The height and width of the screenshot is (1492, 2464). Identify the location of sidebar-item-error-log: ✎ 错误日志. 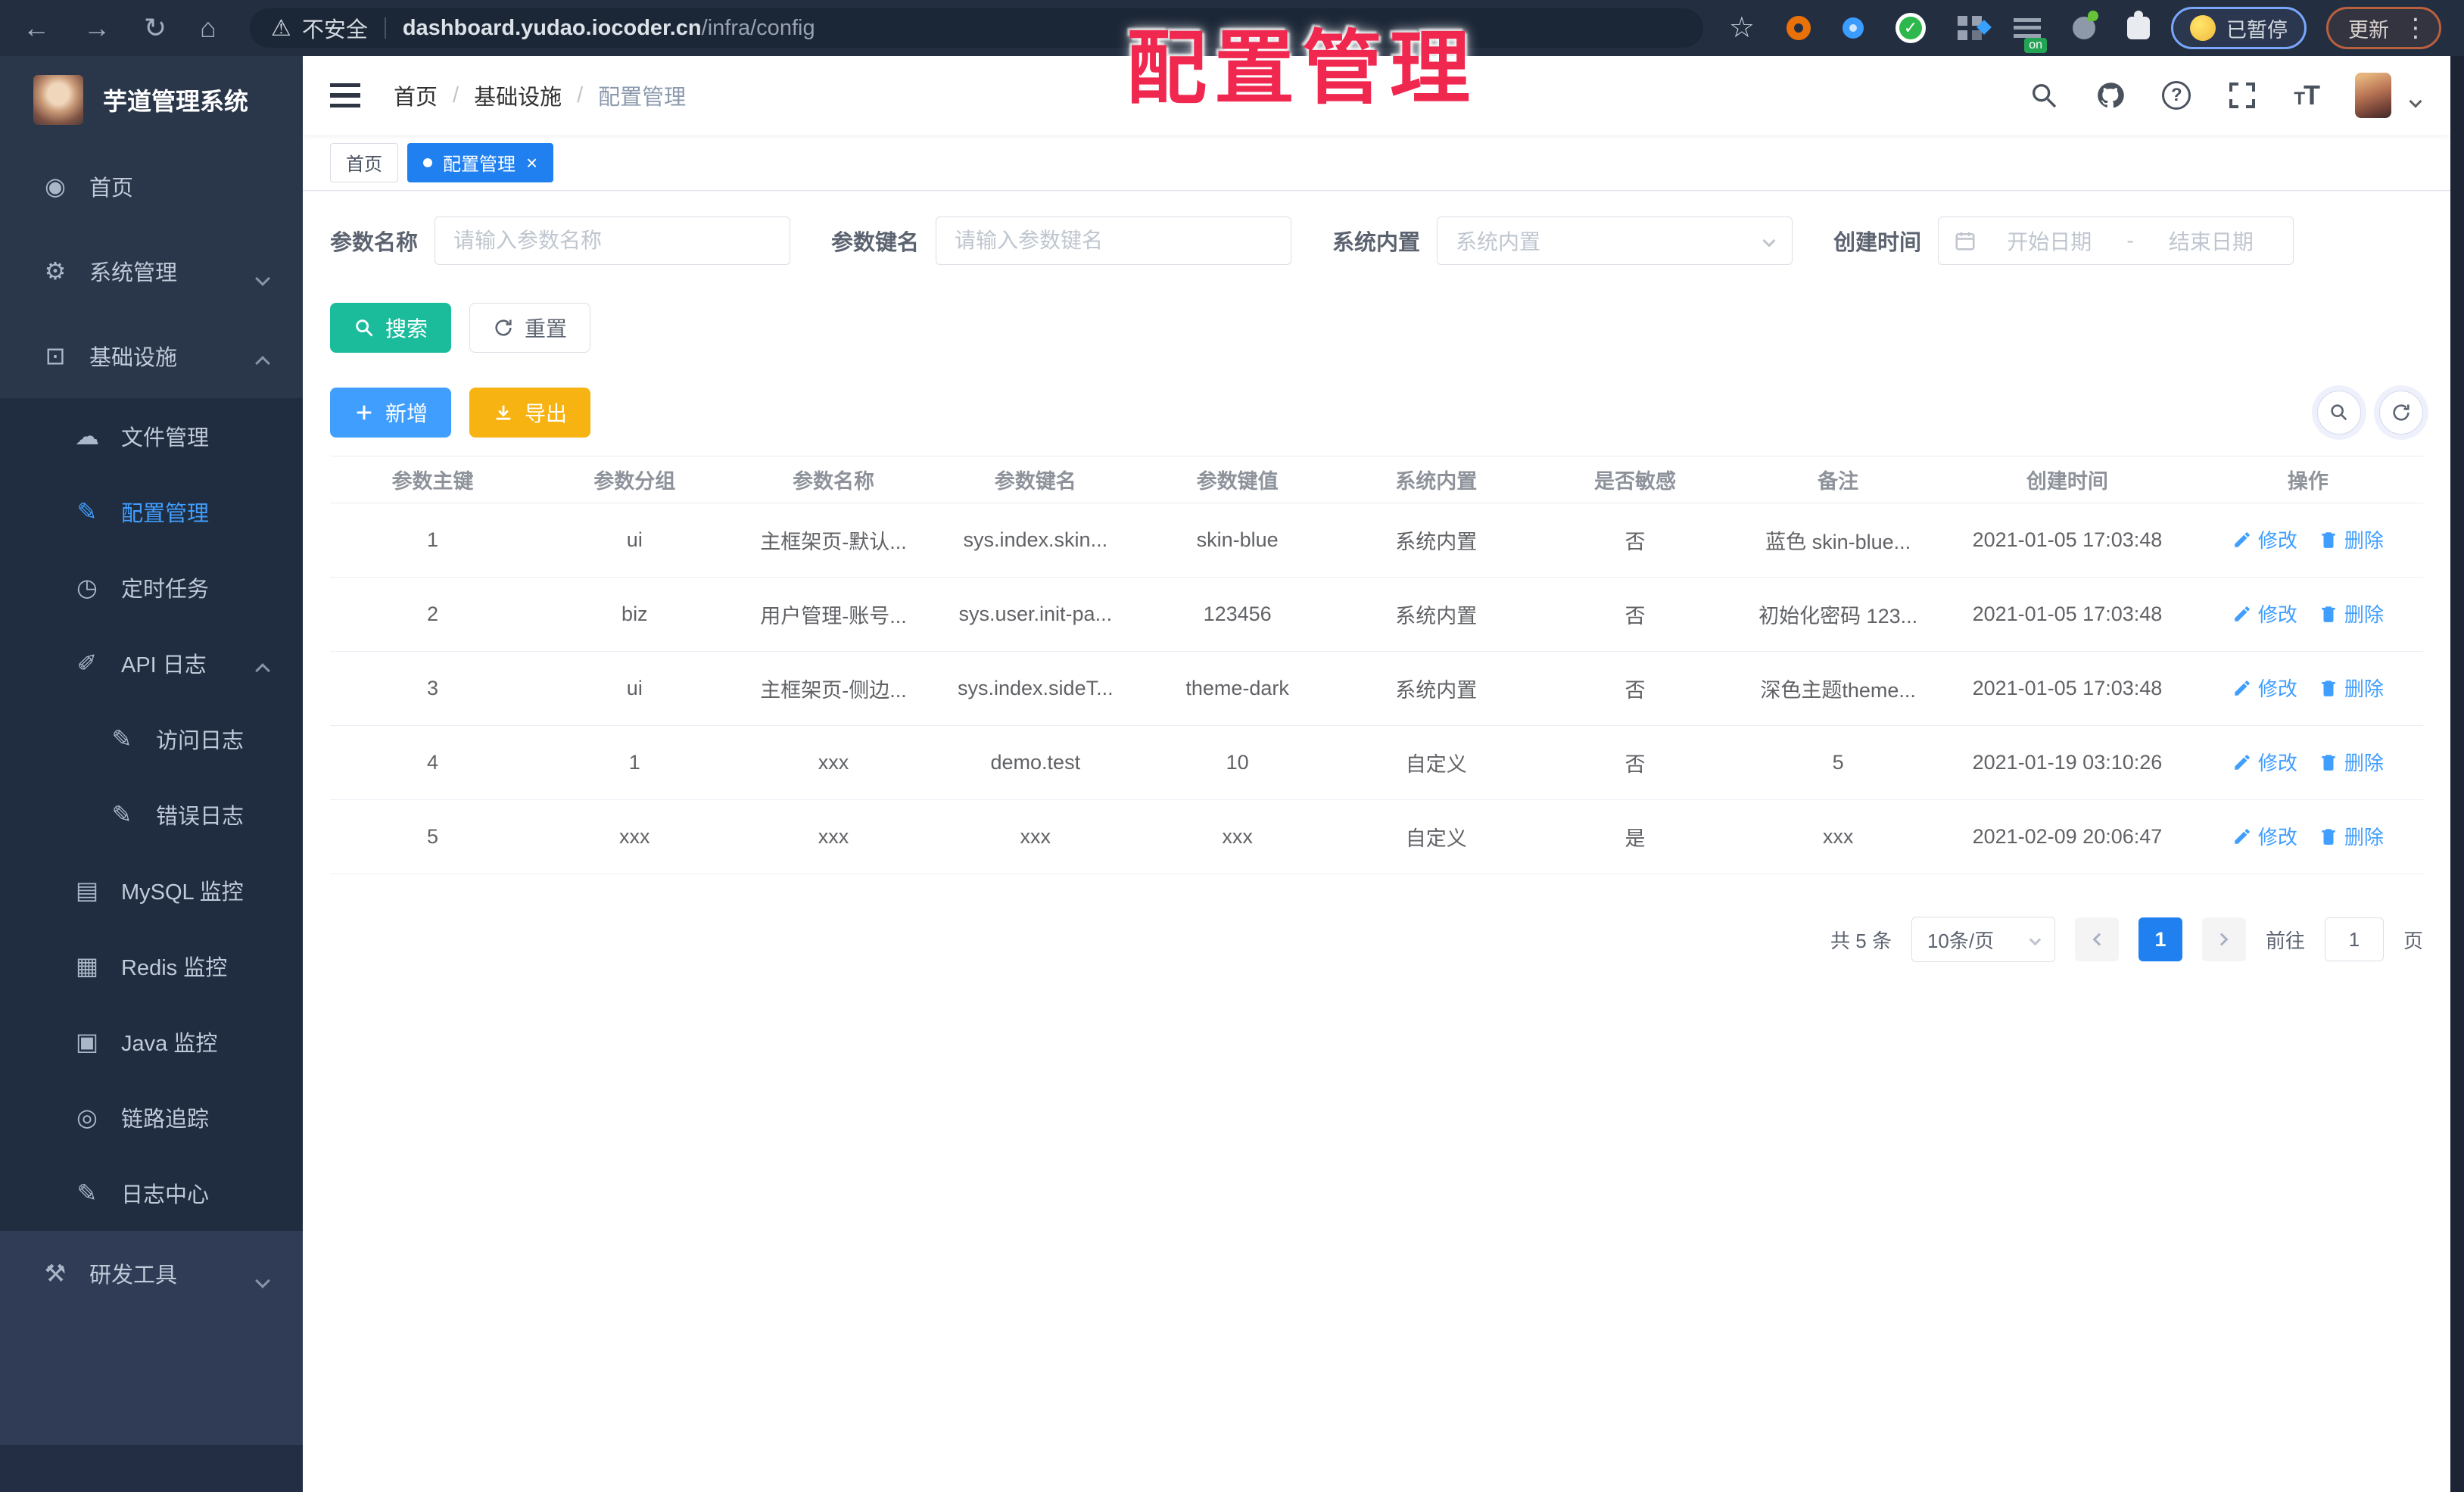
(151, 814).